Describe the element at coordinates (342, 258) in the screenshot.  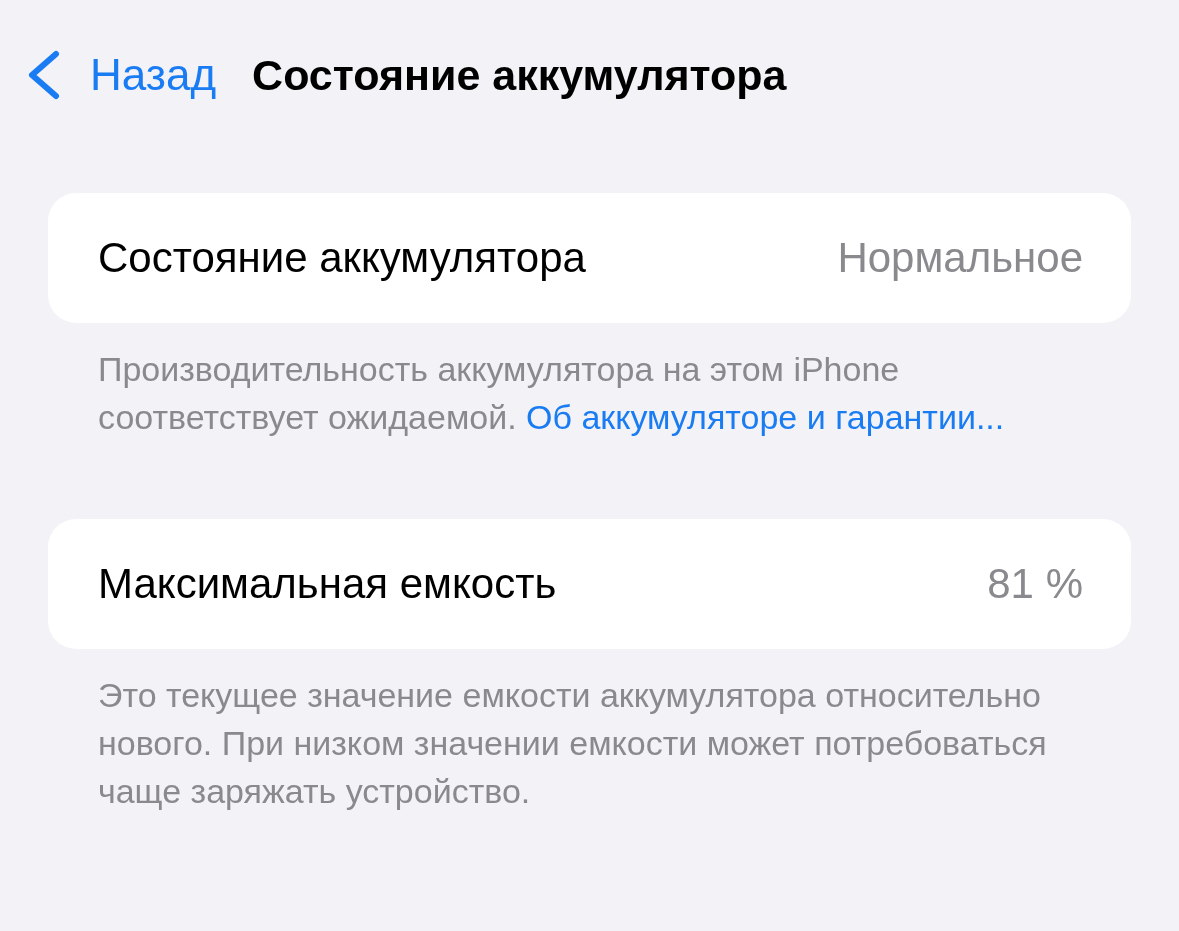
I see `setting-label: Состояние аккумулятора` at that location.